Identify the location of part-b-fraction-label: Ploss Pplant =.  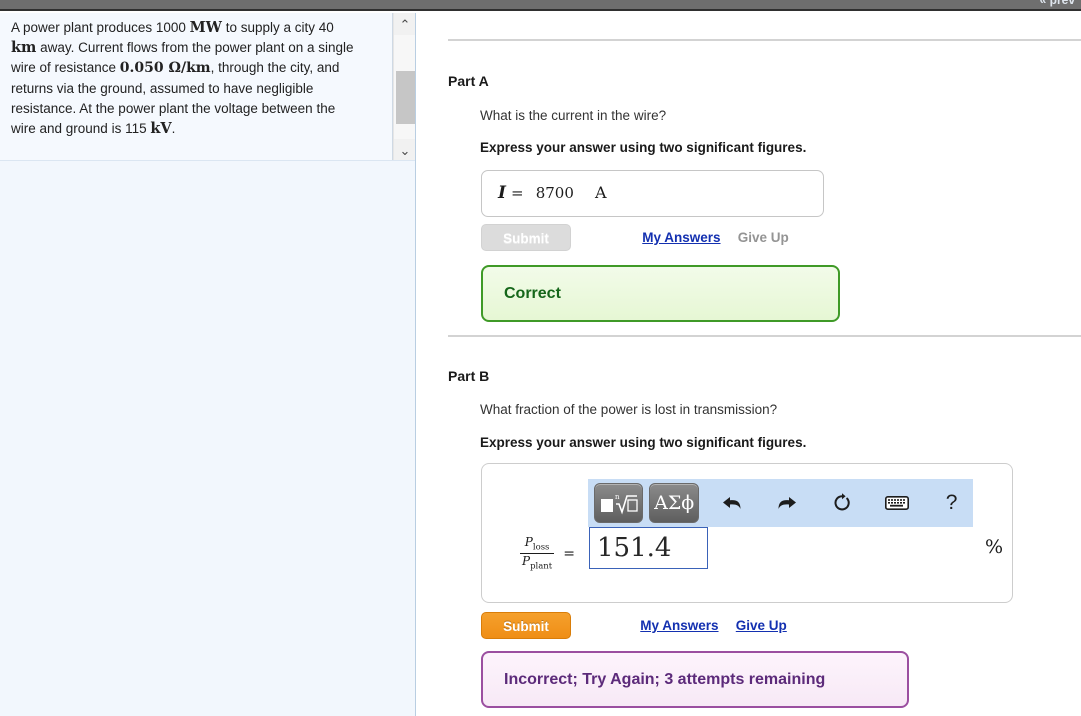
(547, 554).